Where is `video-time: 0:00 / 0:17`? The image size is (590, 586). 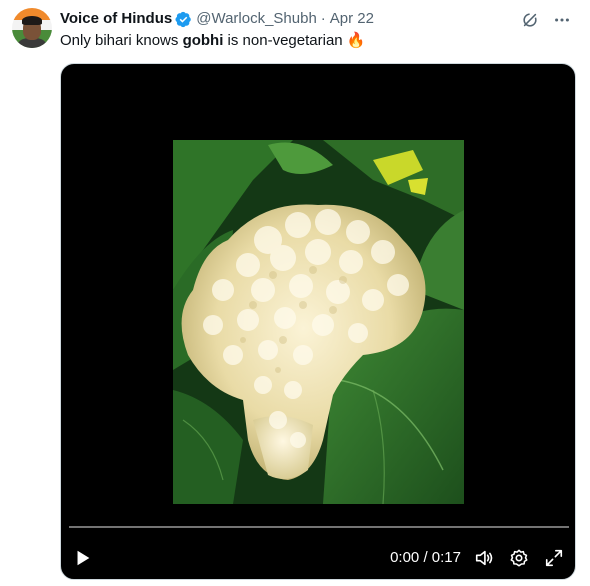 video-time: 0:00 / 0:17 is located at coordinates (425, 558).